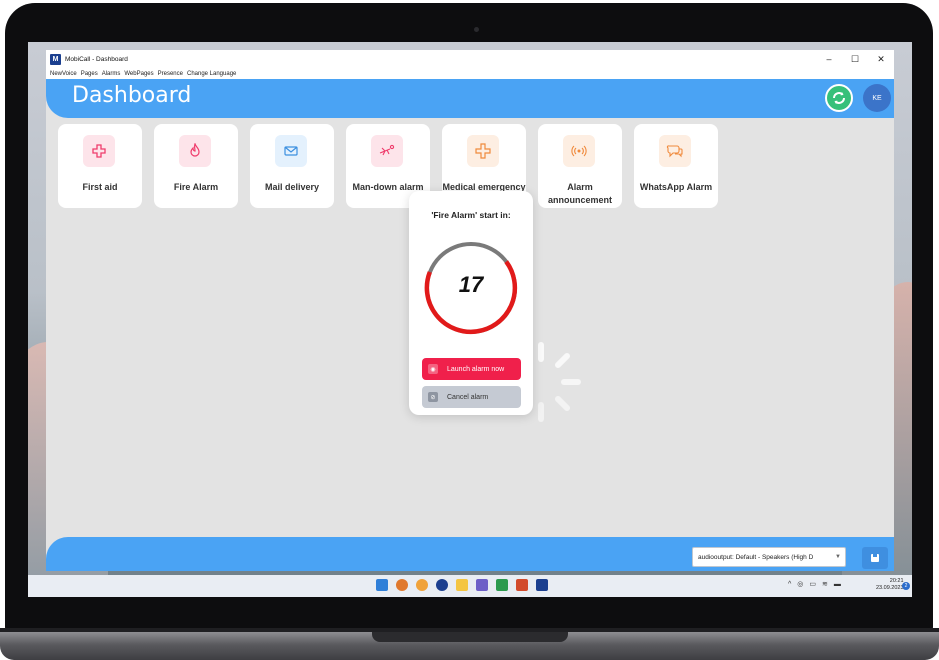  I want to click on cancel-alarm-button: ⊘ Cancel alarm, so click(471, 397).